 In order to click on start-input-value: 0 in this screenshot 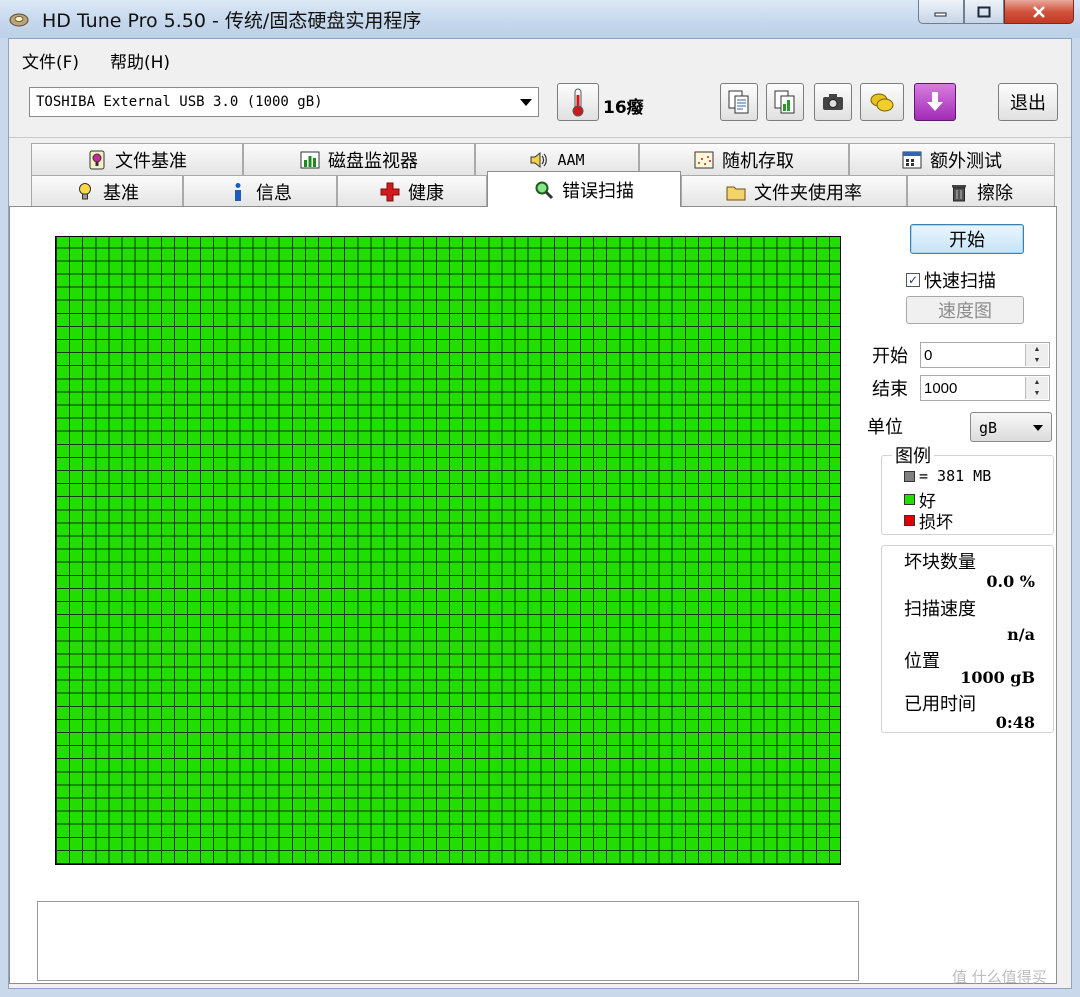, I will do `click(928, 355)`.